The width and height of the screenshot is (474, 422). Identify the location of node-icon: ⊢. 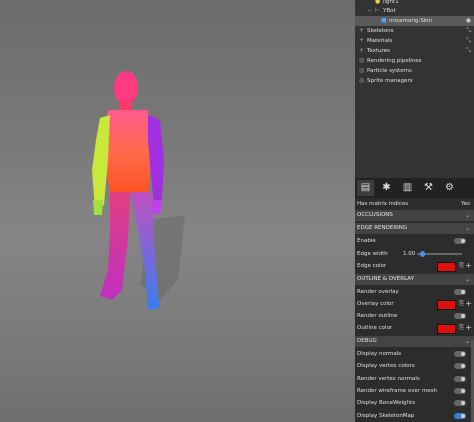
(378, 10).